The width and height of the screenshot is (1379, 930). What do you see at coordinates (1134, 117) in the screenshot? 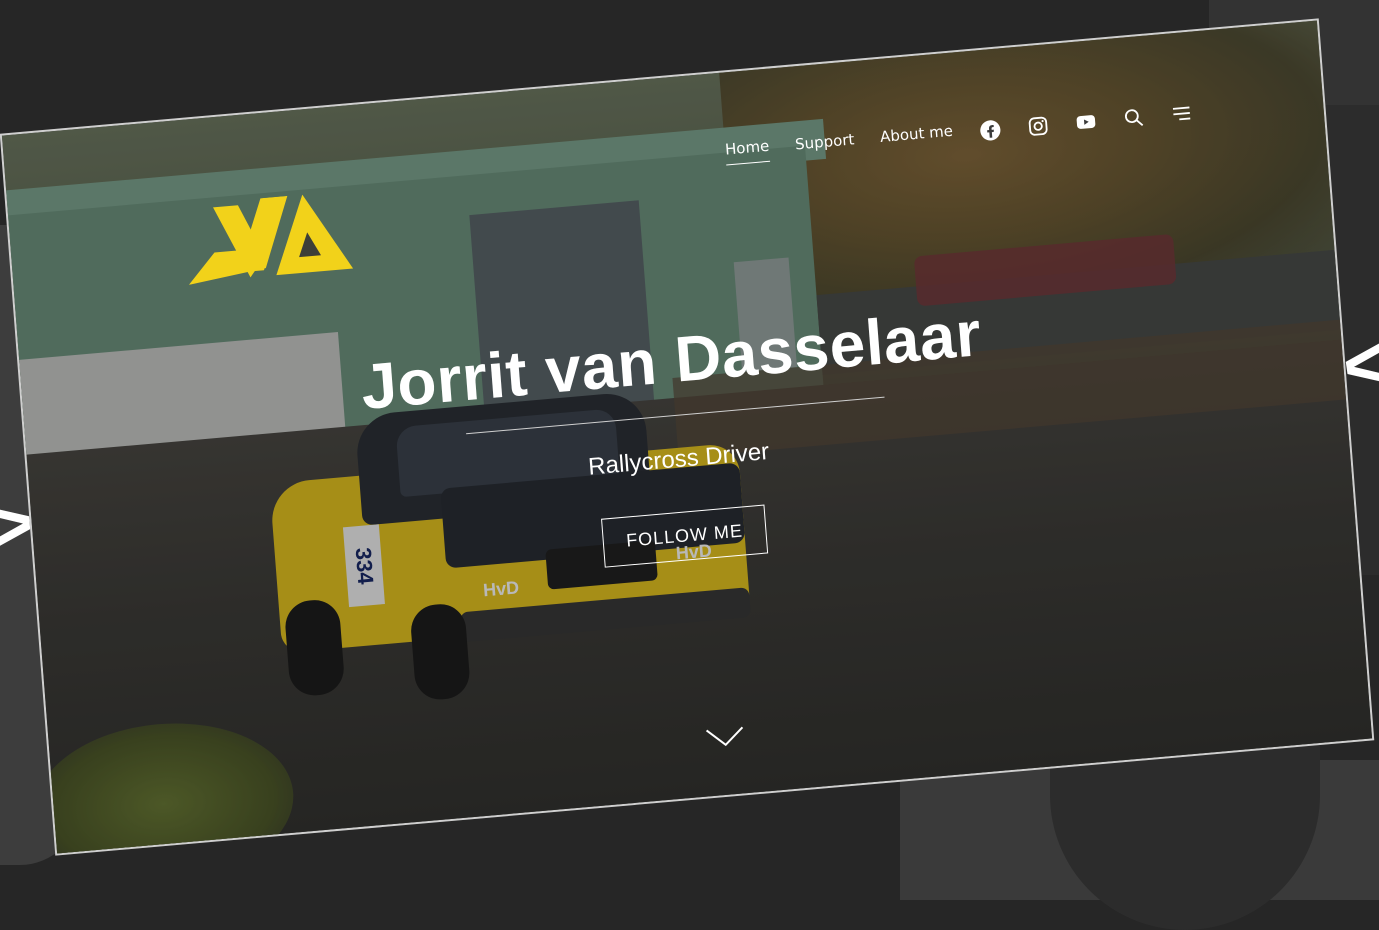
I see `search-icon` at bounding box center [1134, 117].